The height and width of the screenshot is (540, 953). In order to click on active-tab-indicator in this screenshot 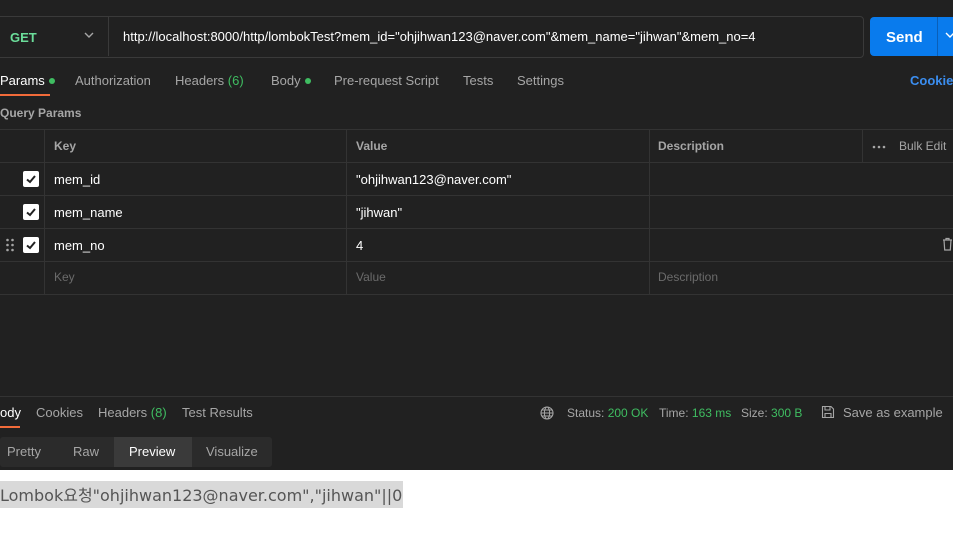, I will do `click(25, 95)`.